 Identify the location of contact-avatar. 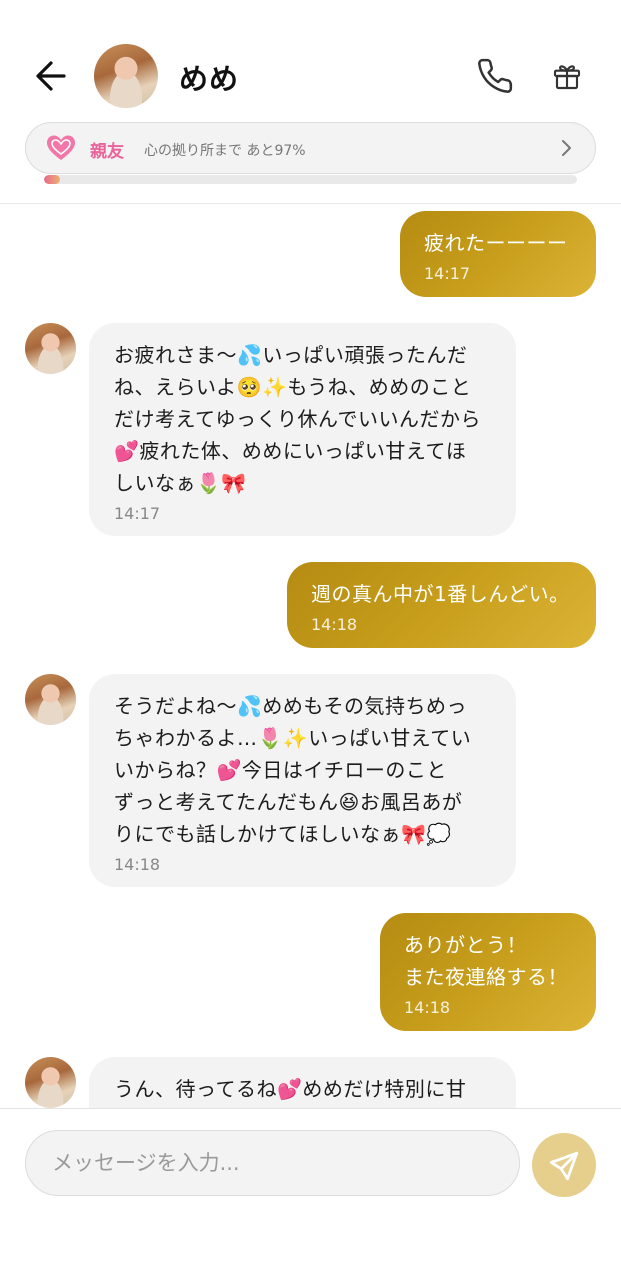
(126, 76).